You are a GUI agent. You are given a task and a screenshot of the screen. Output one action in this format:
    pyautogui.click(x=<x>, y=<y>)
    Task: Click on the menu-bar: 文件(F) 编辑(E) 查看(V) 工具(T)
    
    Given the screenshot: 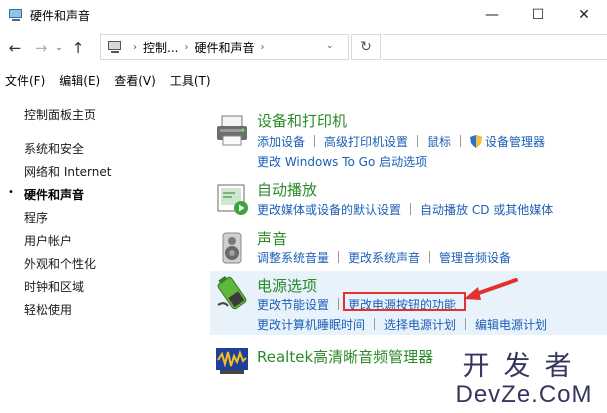 What is the action you would take?
    pyautogui.click(x=303, y=80)
    